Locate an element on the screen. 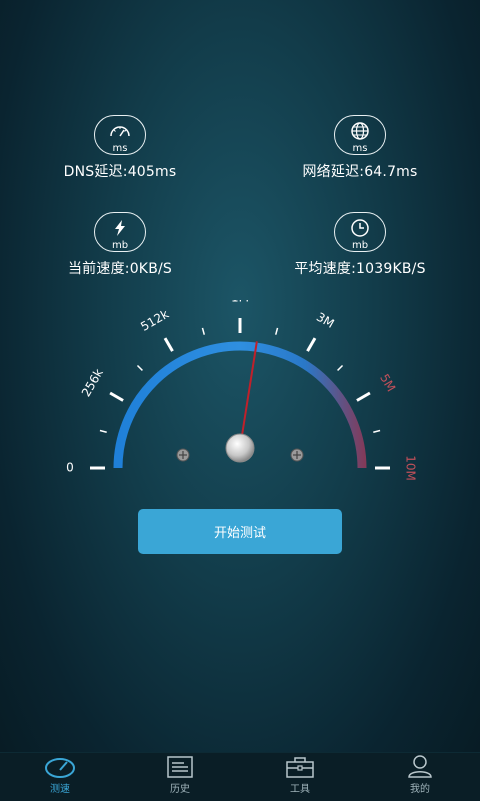 Image resolution: width=480 pixels, height=801 pixels. tab-speed-test: 测速 is located at coordinates (60, 777).